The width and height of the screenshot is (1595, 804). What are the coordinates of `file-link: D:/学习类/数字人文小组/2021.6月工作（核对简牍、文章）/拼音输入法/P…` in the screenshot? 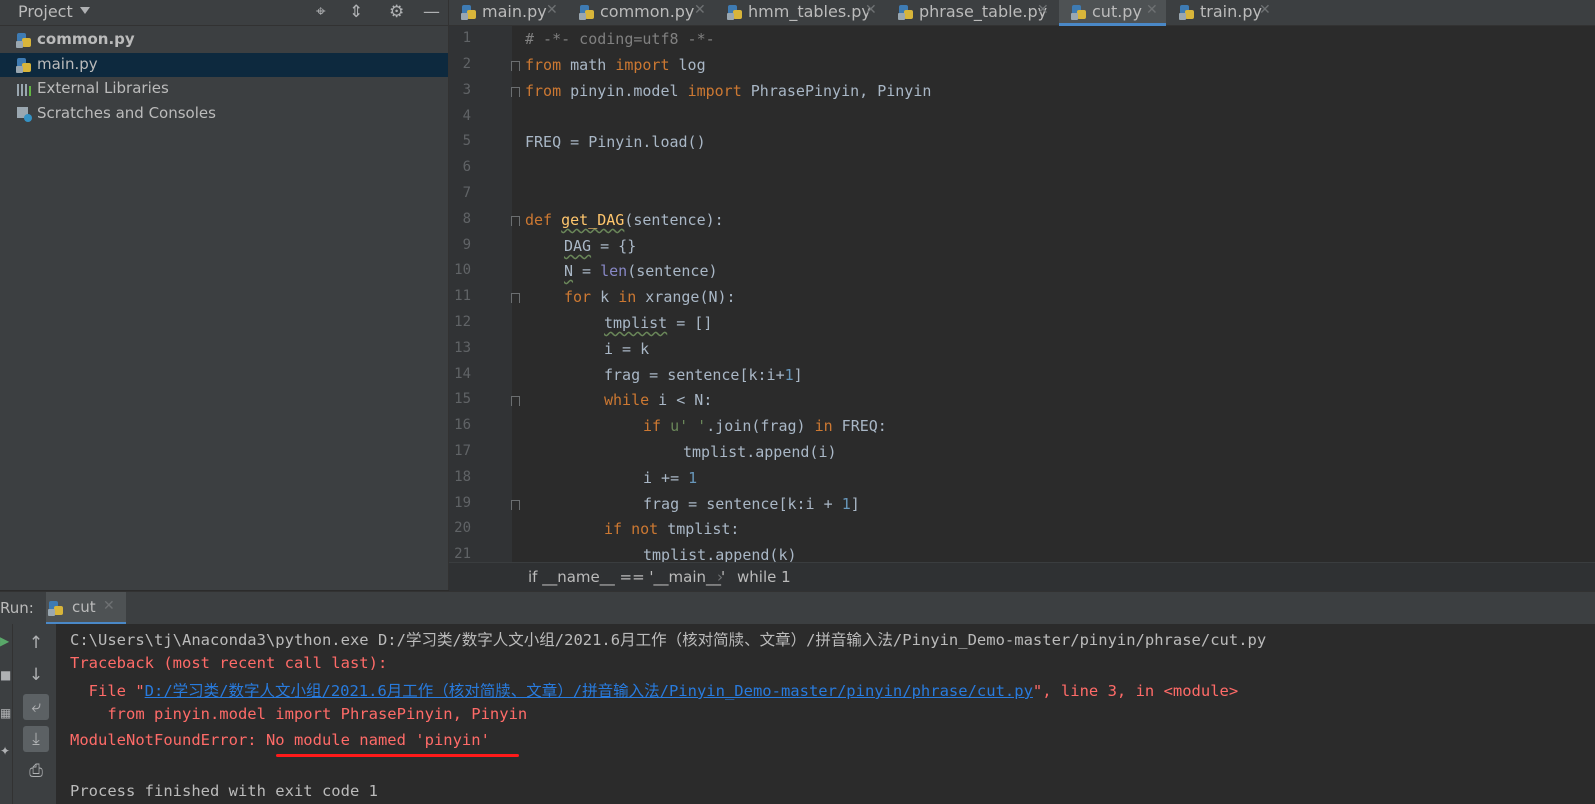 It's located at (589, 691).